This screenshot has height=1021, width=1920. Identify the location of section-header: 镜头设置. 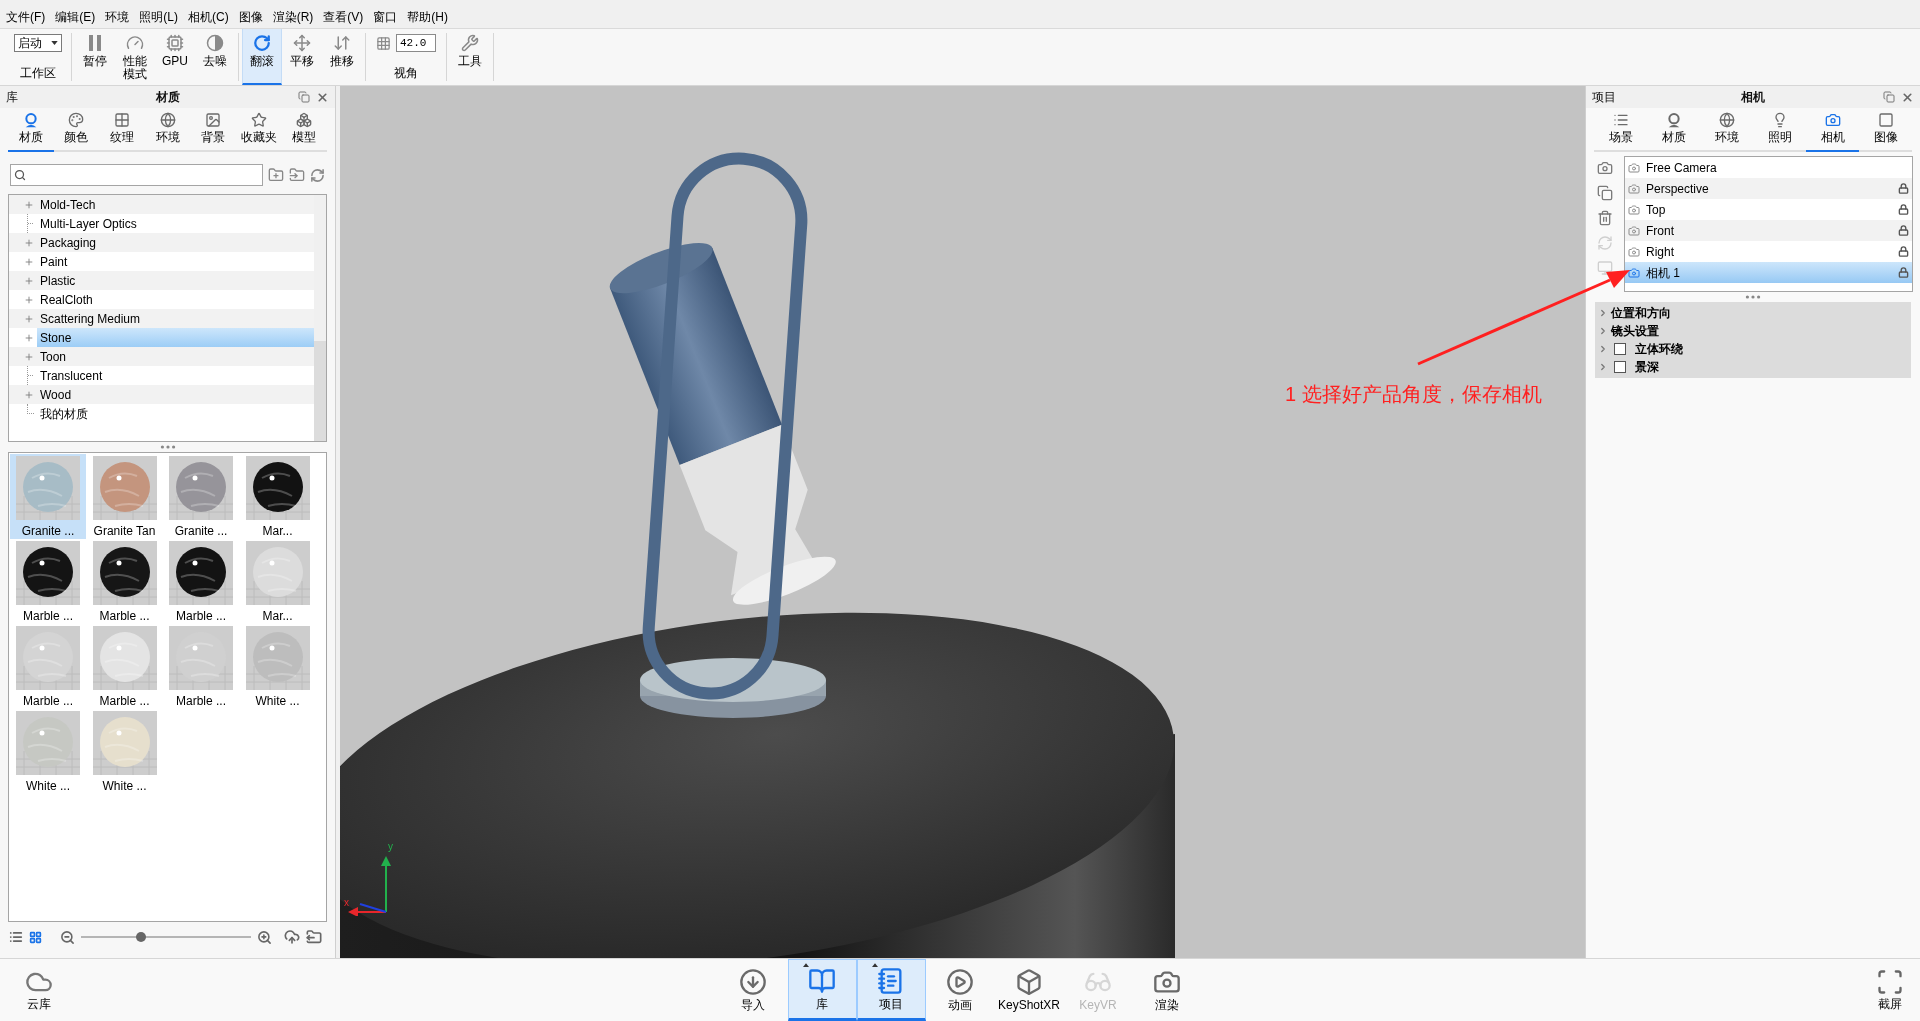
(1635, 331).